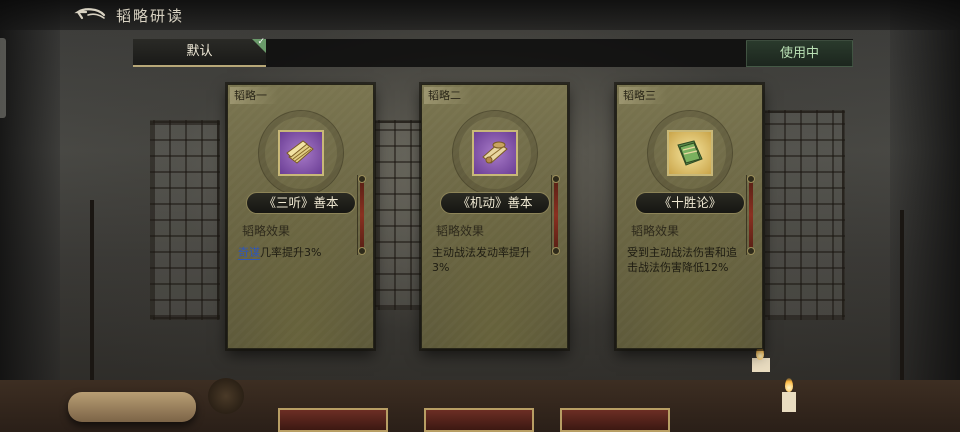  I want to click on bamboo-scroll-prop, so click(132, 407).